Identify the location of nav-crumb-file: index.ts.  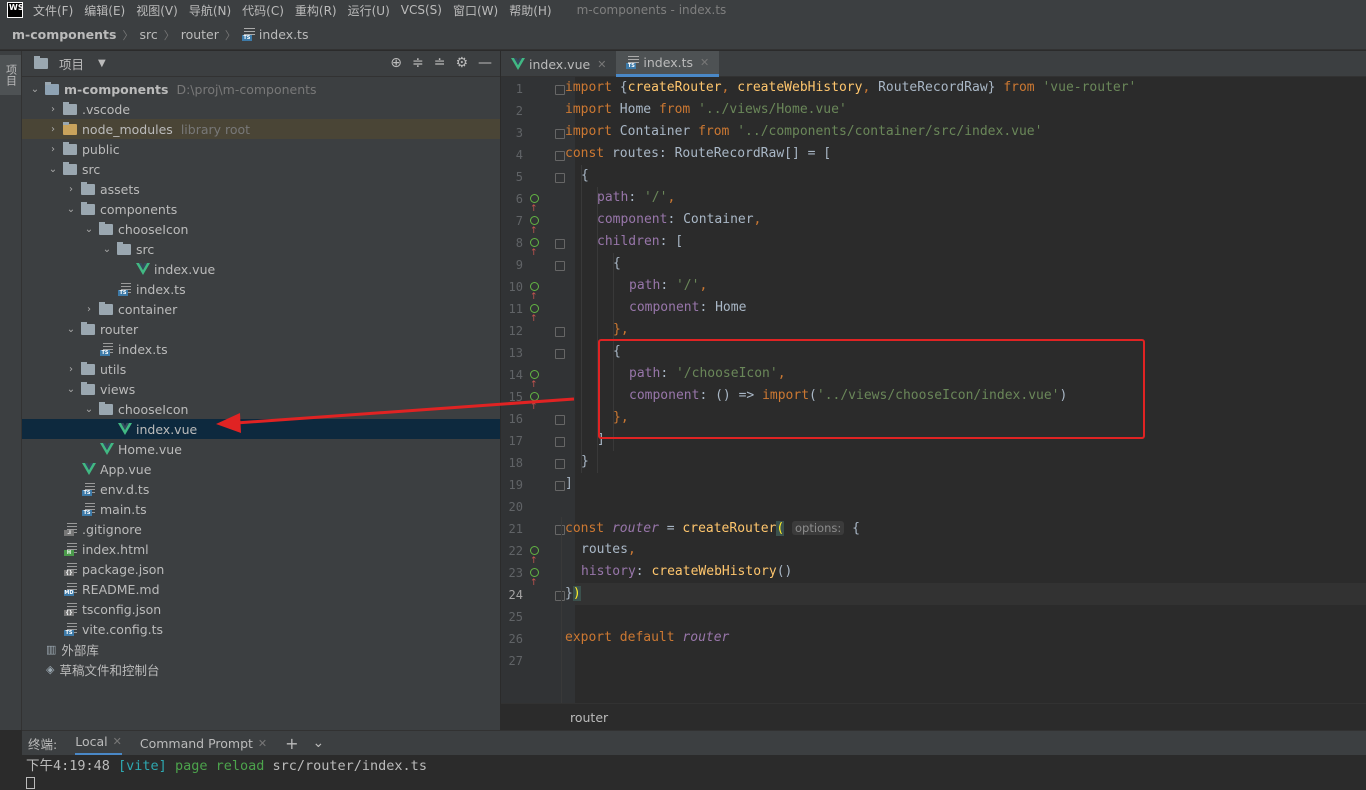
(284, 34).